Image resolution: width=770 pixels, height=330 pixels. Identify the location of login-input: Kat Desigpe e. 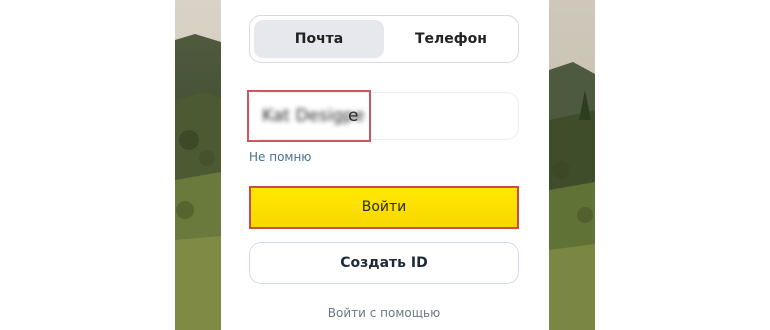
(383, 116).